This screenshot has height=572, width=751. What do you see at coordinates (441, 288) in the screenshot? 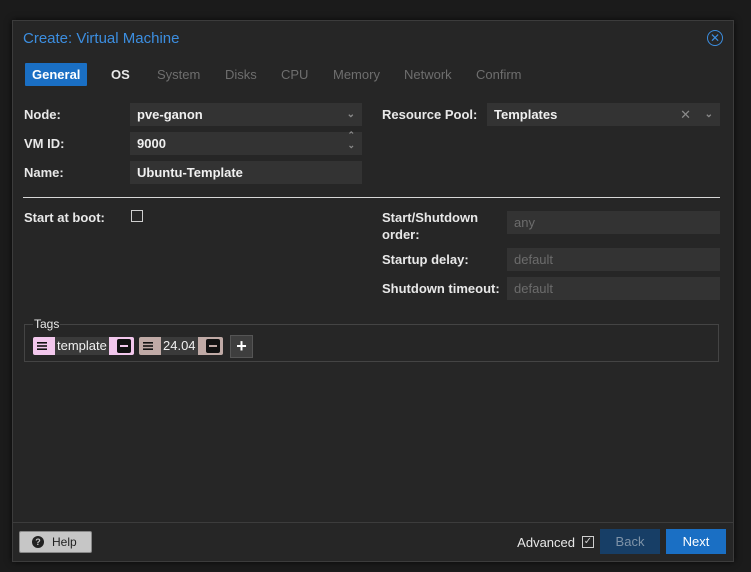
I see `shutdown-timeout-label: Shutdown timeout:` at bounding box center [441, 288].